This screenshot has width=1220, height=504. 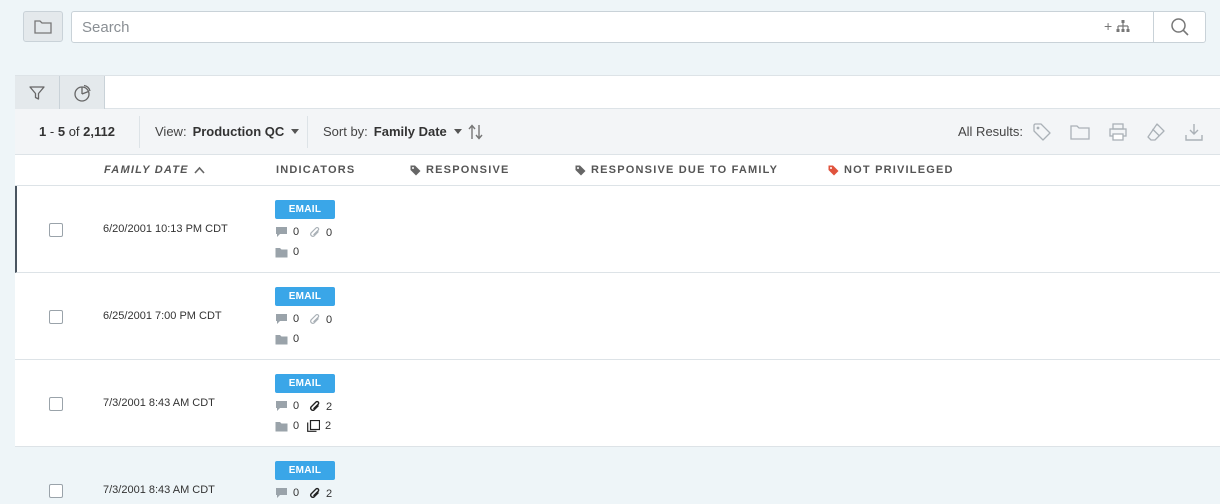 I want to click on search-icon, so click(x=1180, y=27).